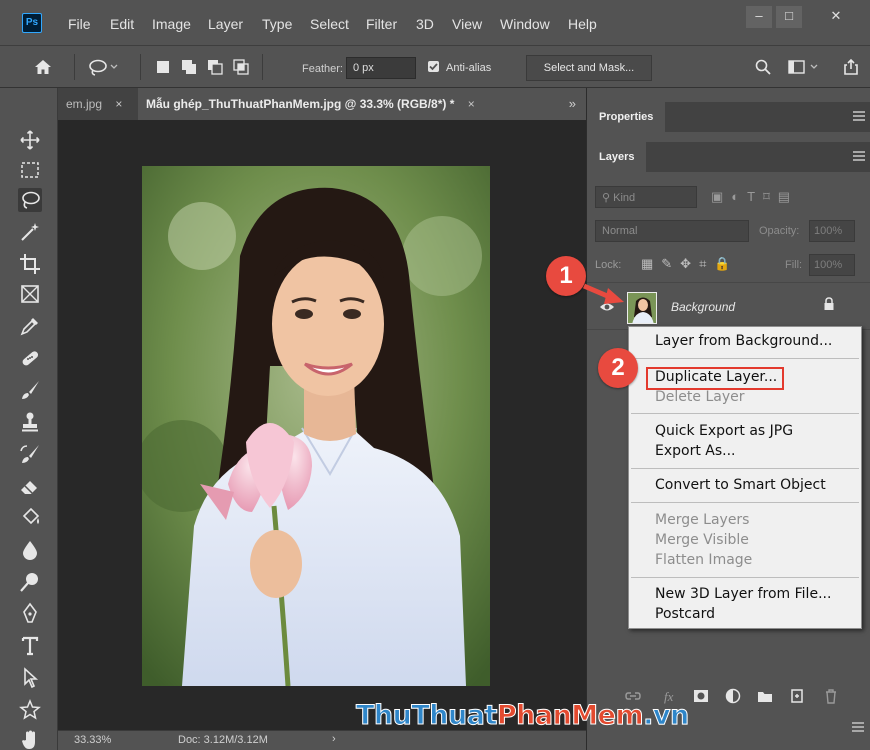  Describe the element at coordinates (703, 307) in the screenshot. I see `layer-name: Background` at that location.